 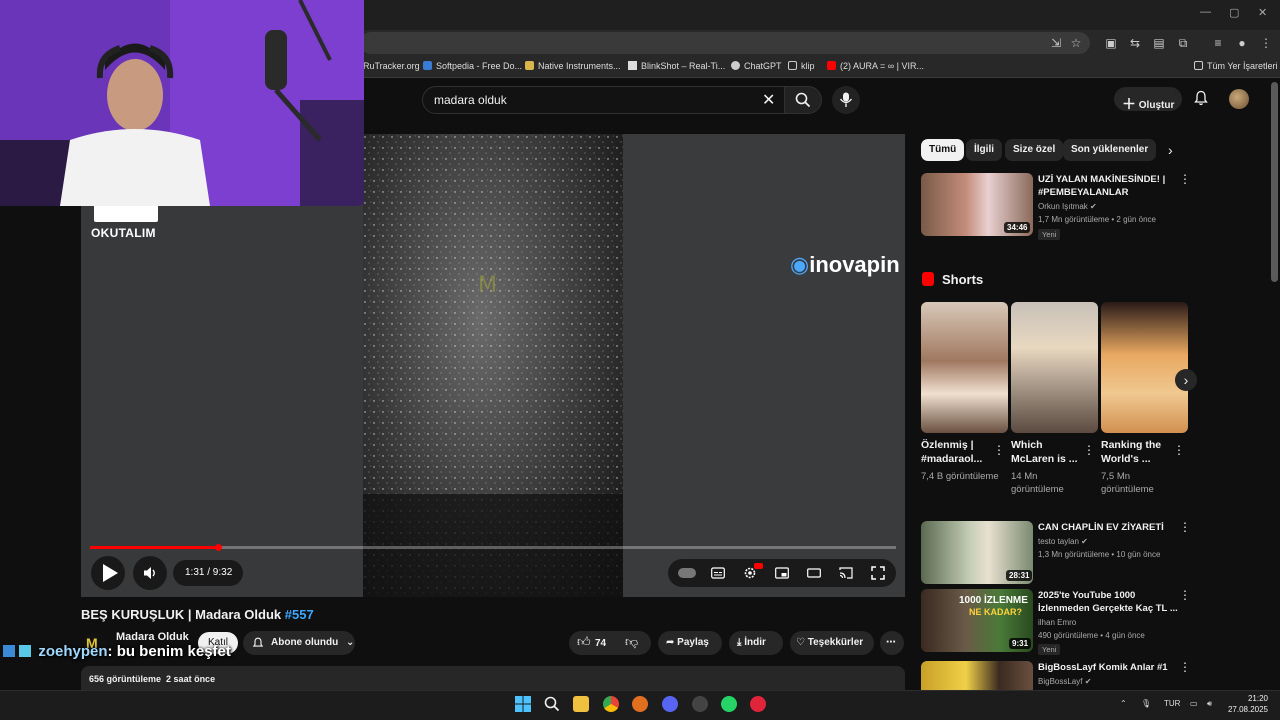 What do you see at coordinates (1110, 150) in the screenshot?
I see `chip-recent: Son yüklenenler` at bounding box center [1110, 150].